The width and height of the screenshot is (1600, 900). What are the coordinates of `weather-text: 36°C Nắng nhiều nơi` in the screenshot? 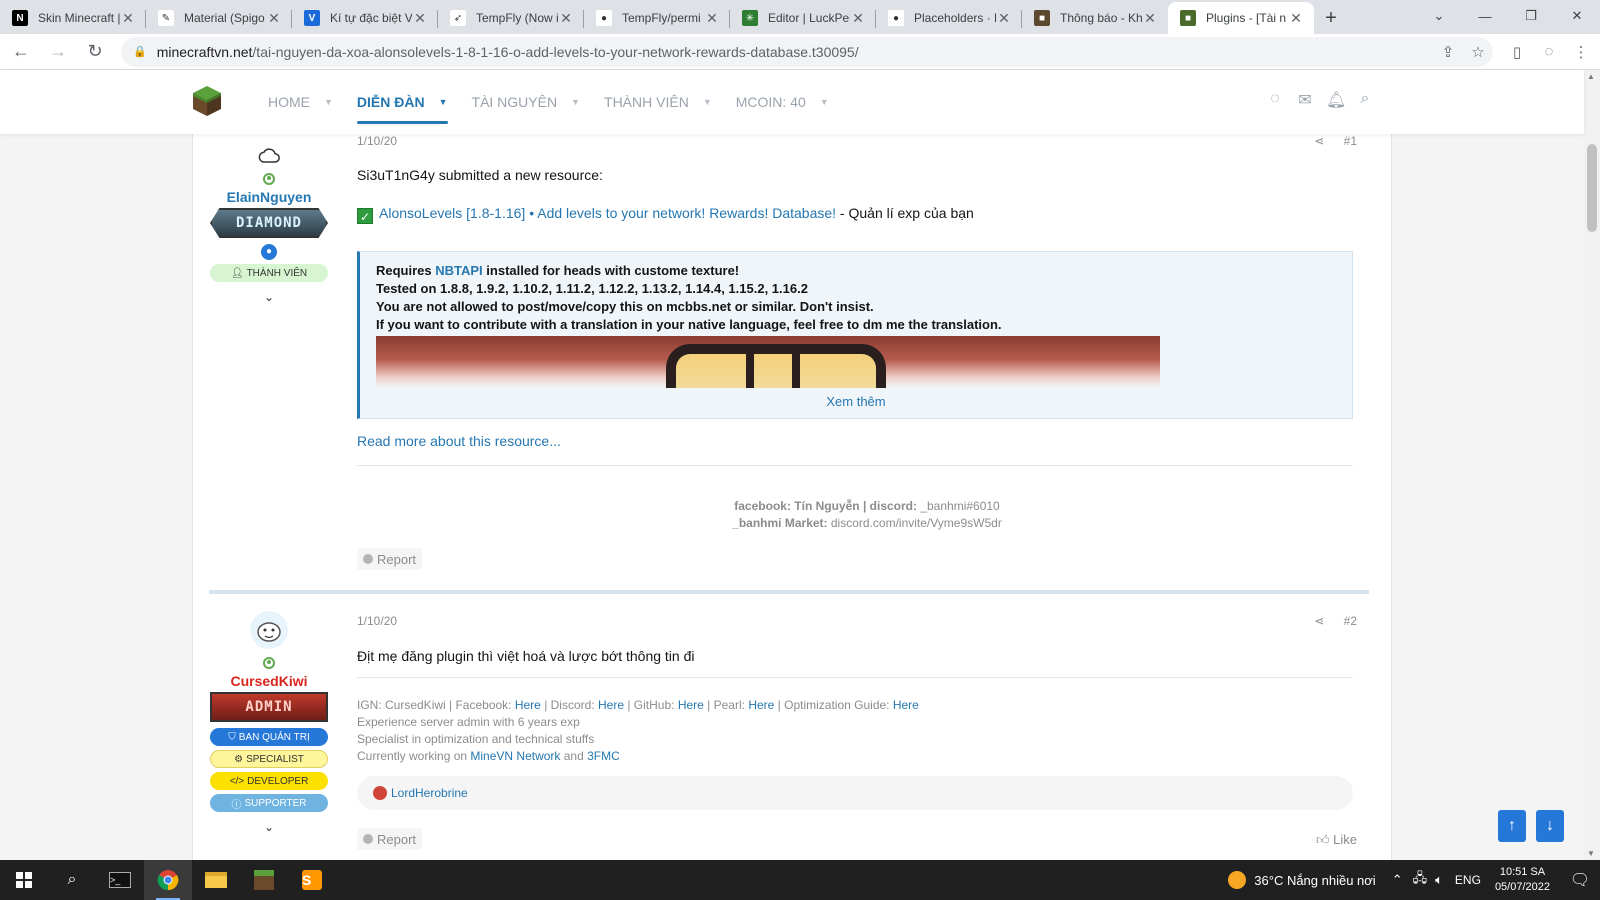 It's located at (1314, 880).